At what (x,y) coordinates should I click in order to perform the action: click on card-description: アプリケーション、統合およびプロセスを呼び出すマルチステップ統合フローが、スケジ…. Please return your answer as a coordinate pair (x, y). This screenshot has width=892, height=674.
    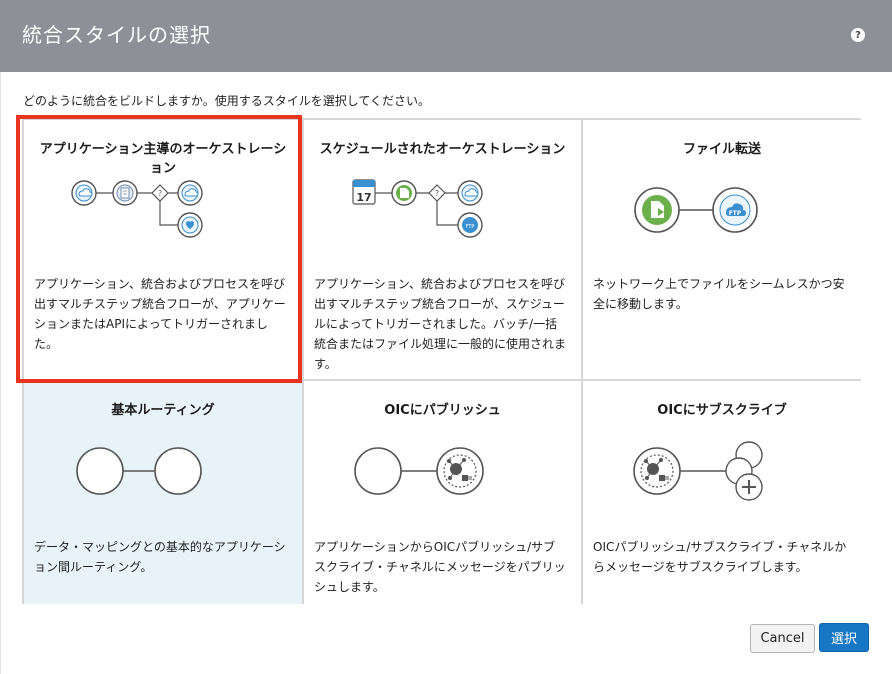
    Looking at the image, I should click on (440, 324).